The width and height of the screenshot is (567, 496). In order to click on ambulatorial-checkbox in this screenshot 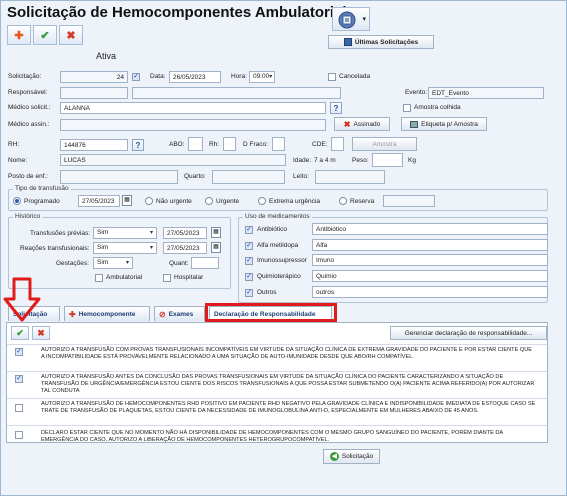, I will do `click(99, 278)`.